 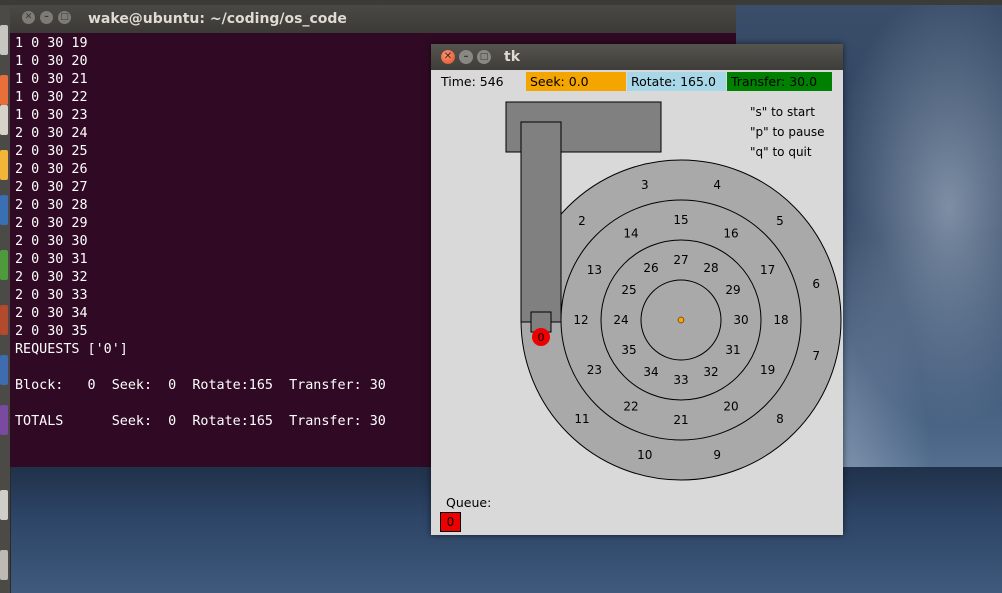 I want to click on track-label: 16, so click(x=730, y=233).